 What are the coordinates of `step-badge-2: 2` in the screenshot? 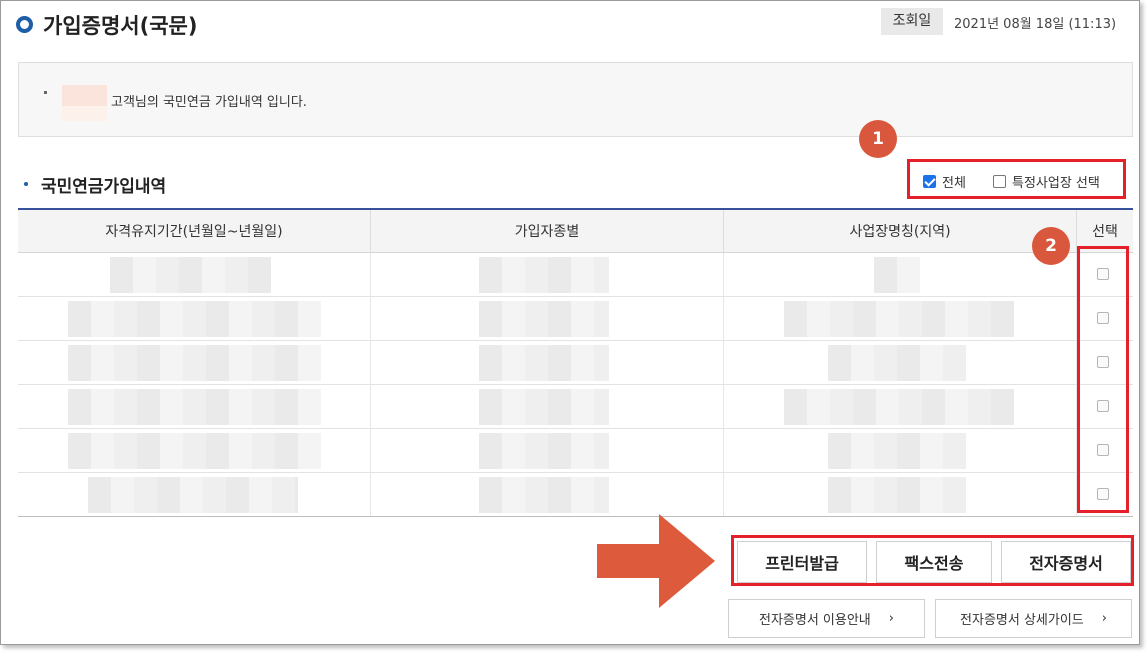 It's located at (1051, 246).